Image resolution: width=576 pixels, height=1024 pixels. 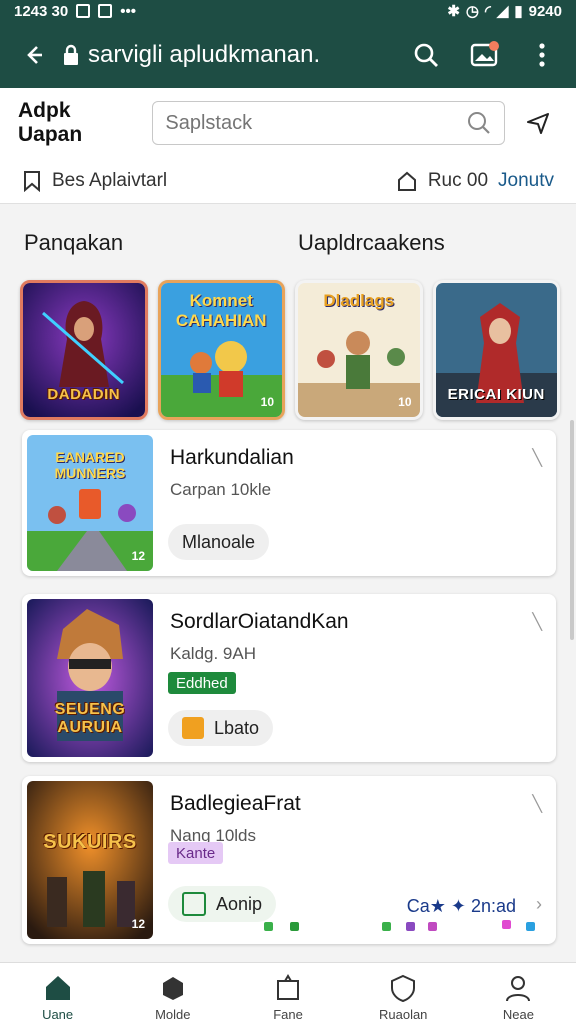 I want to click on nav-label: Molde, so click(x=173, y=1014).